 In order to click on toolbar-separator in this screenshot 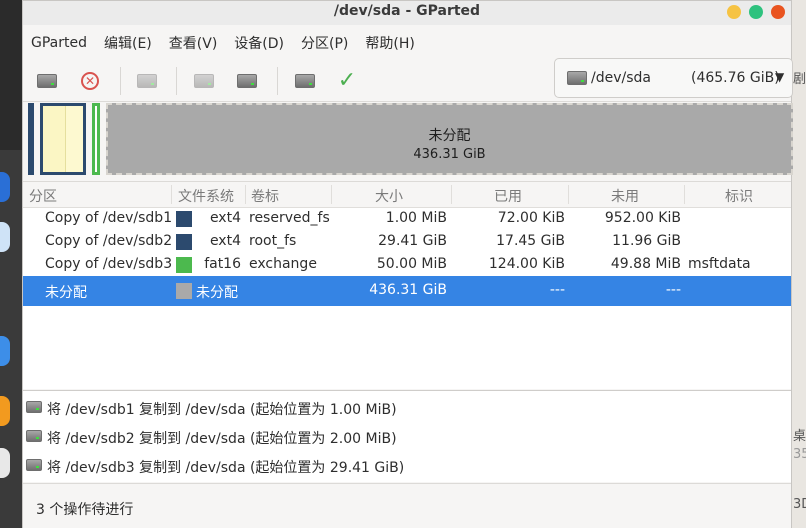, I will do `click(277, 81)`.